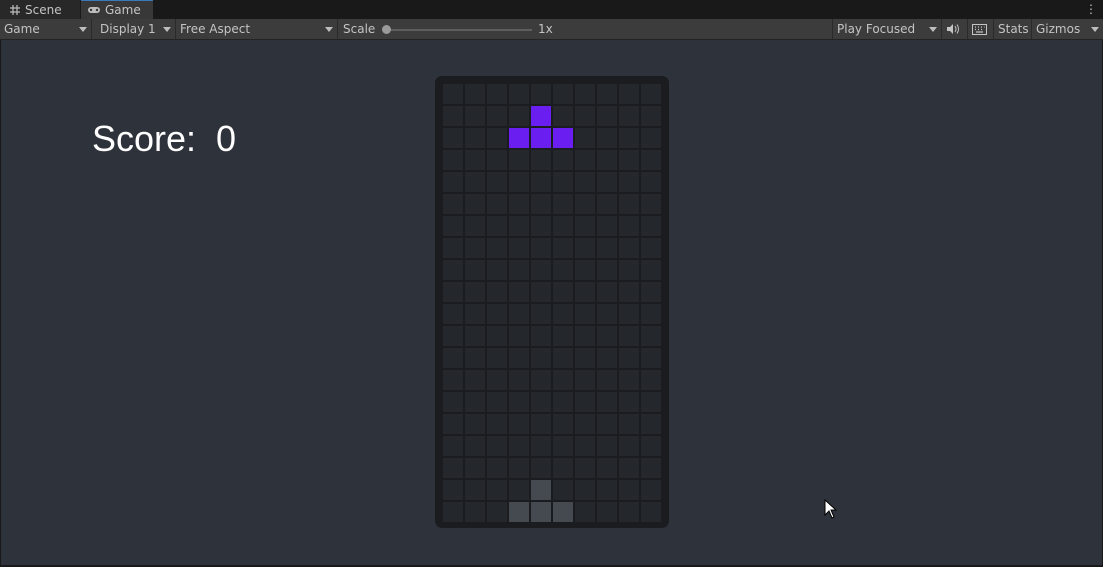  Describe the element at coordinates (554, 29) in the screenshot. I see `scale-value: 1x` at that location.